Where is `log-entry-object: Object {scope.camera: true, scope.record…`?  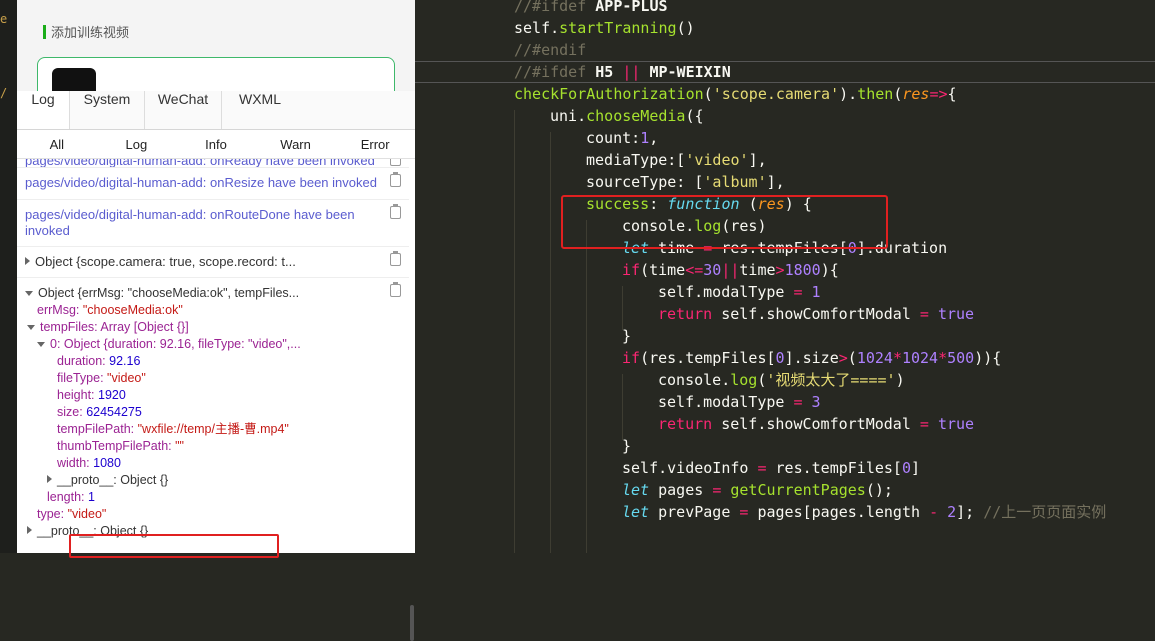
log-entry-object: Object {scope.camera: true, scope.record… is located at coordinates (213, 262).